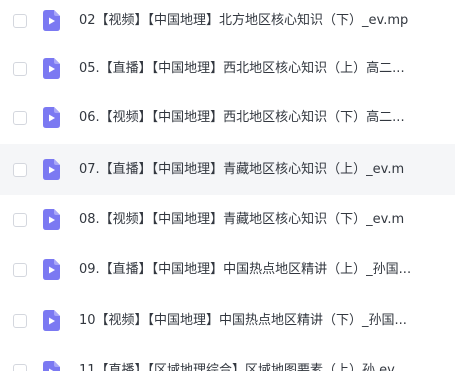 The image size is (455, 371). I want to click on file-name: 07.【直播】【中国地理】青藏地区核心知识（上）_ev.m, so click(241, 170).